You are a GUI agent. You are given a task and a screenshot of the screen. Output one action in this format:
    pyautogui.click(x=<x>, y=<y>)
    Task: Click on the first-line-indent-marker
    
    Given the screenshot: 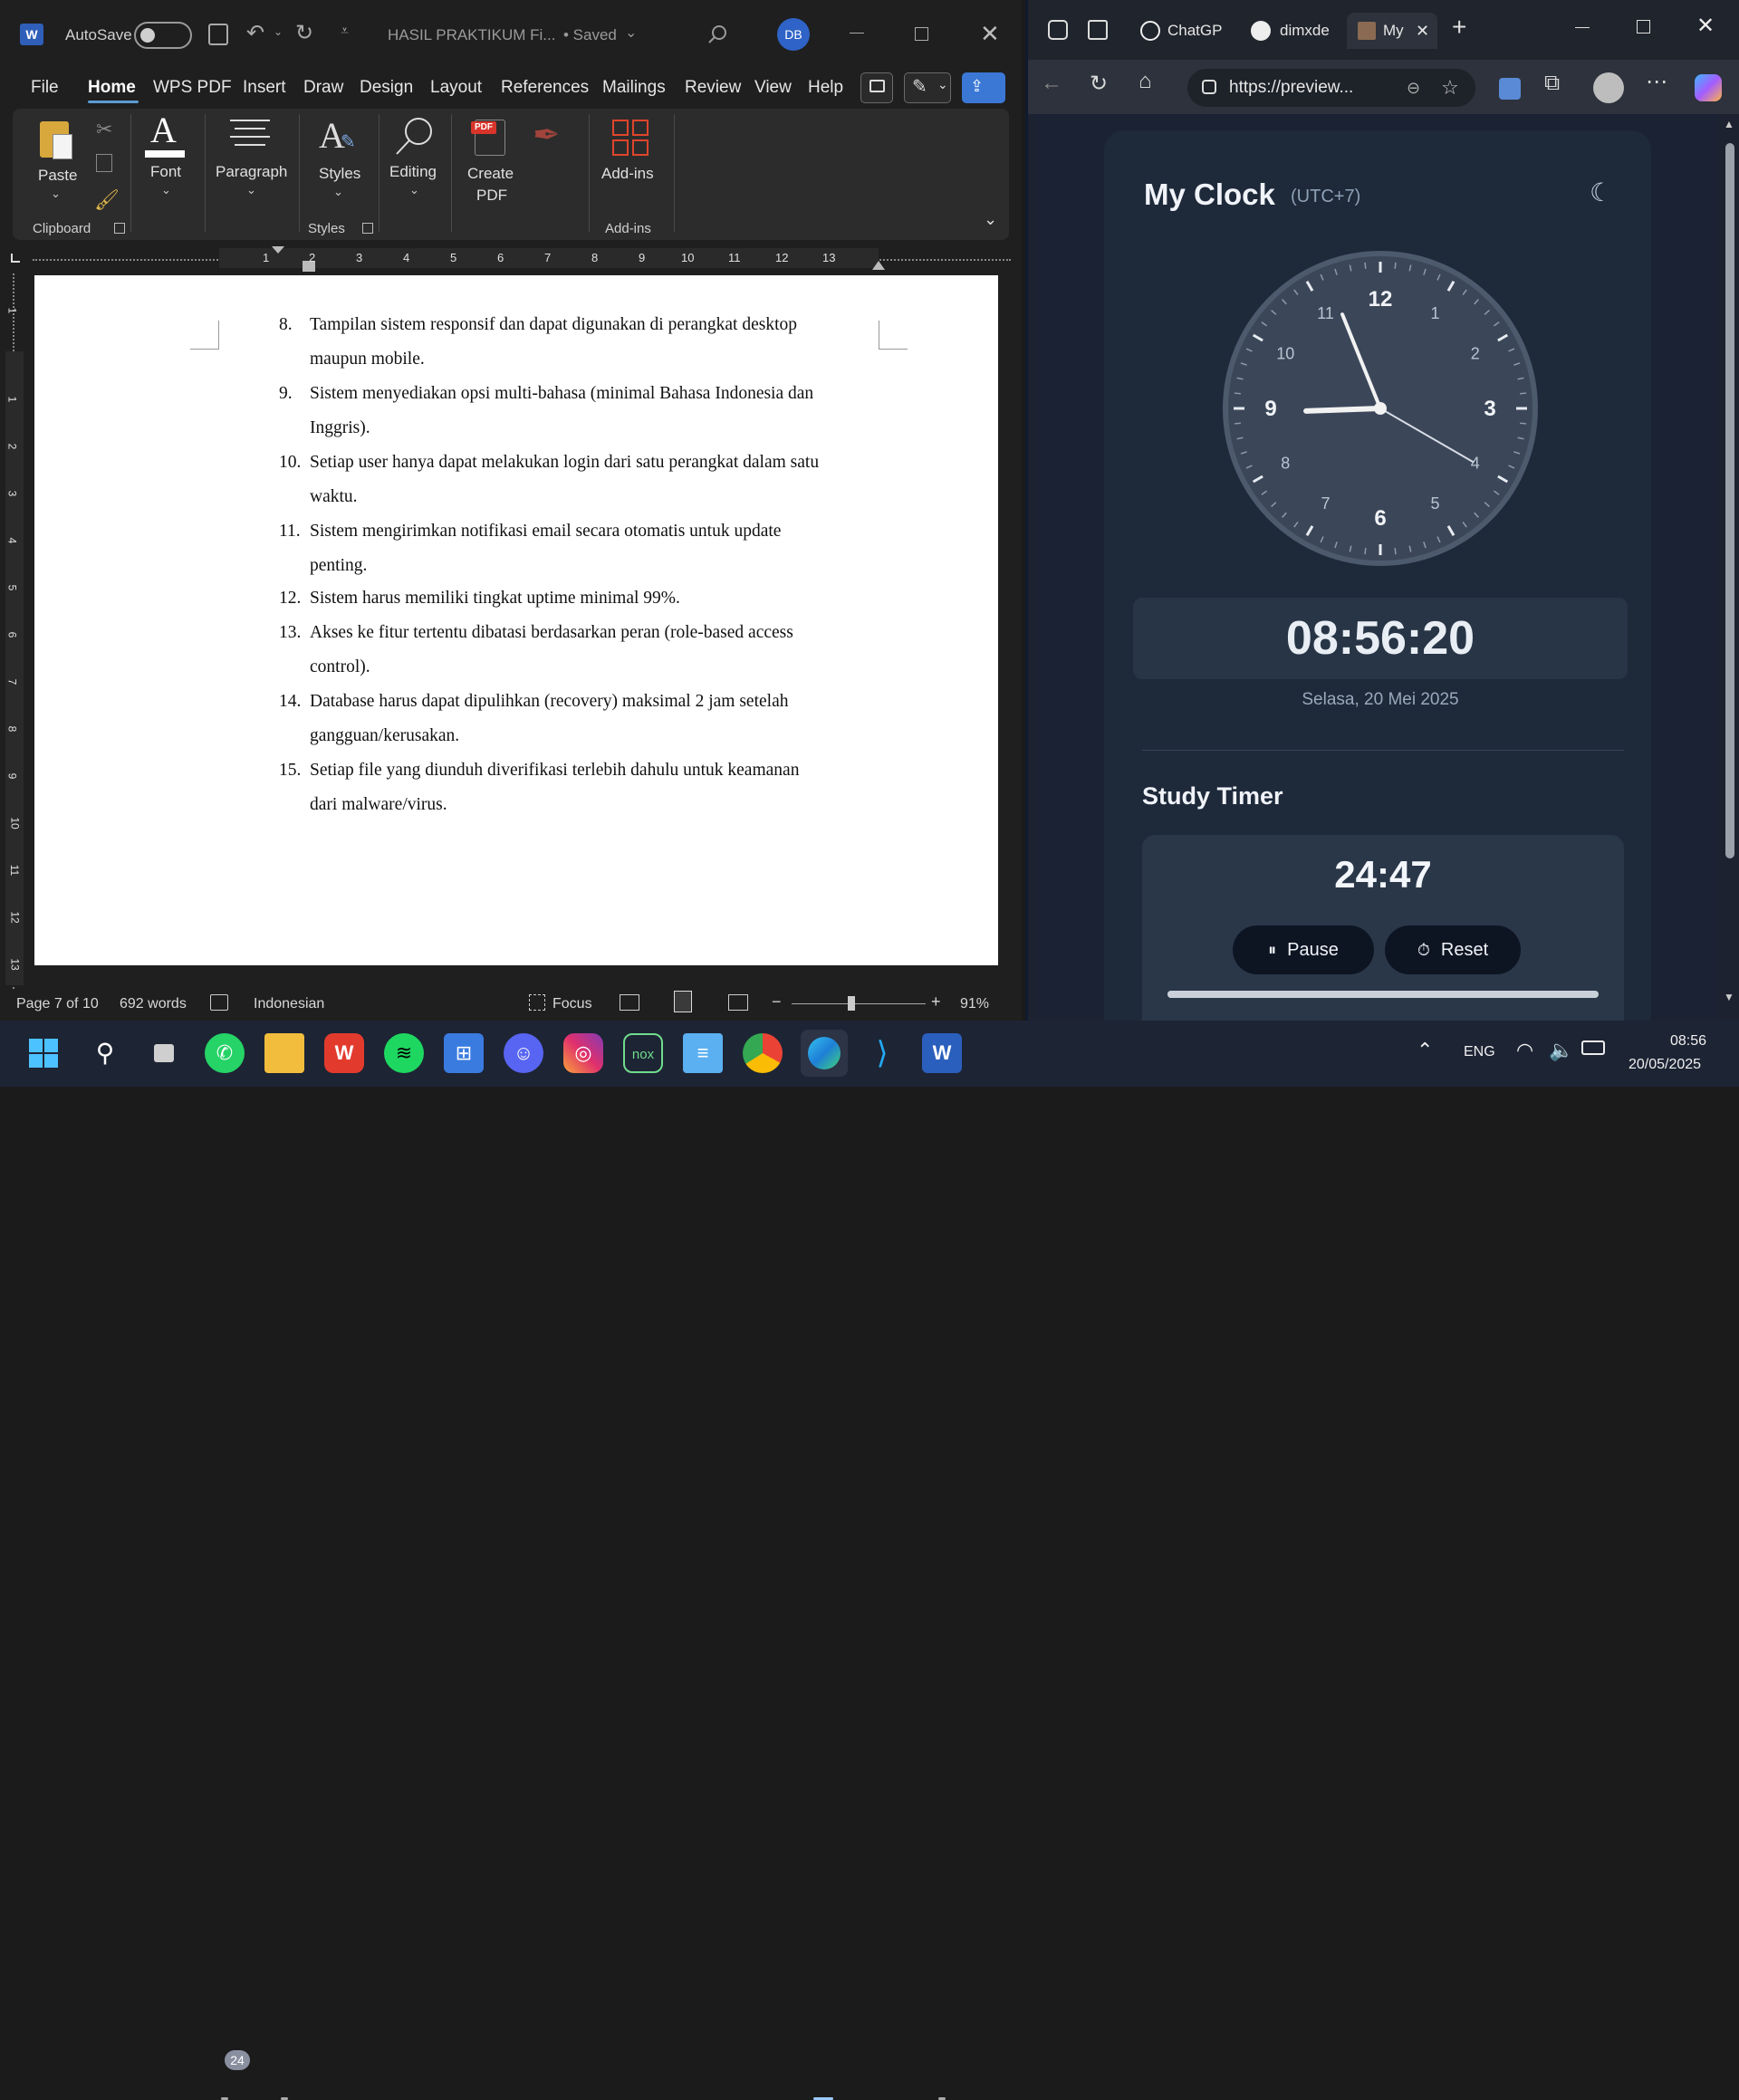 What is the action you would take?
    pyautogui.click(x=278, y=250)
    